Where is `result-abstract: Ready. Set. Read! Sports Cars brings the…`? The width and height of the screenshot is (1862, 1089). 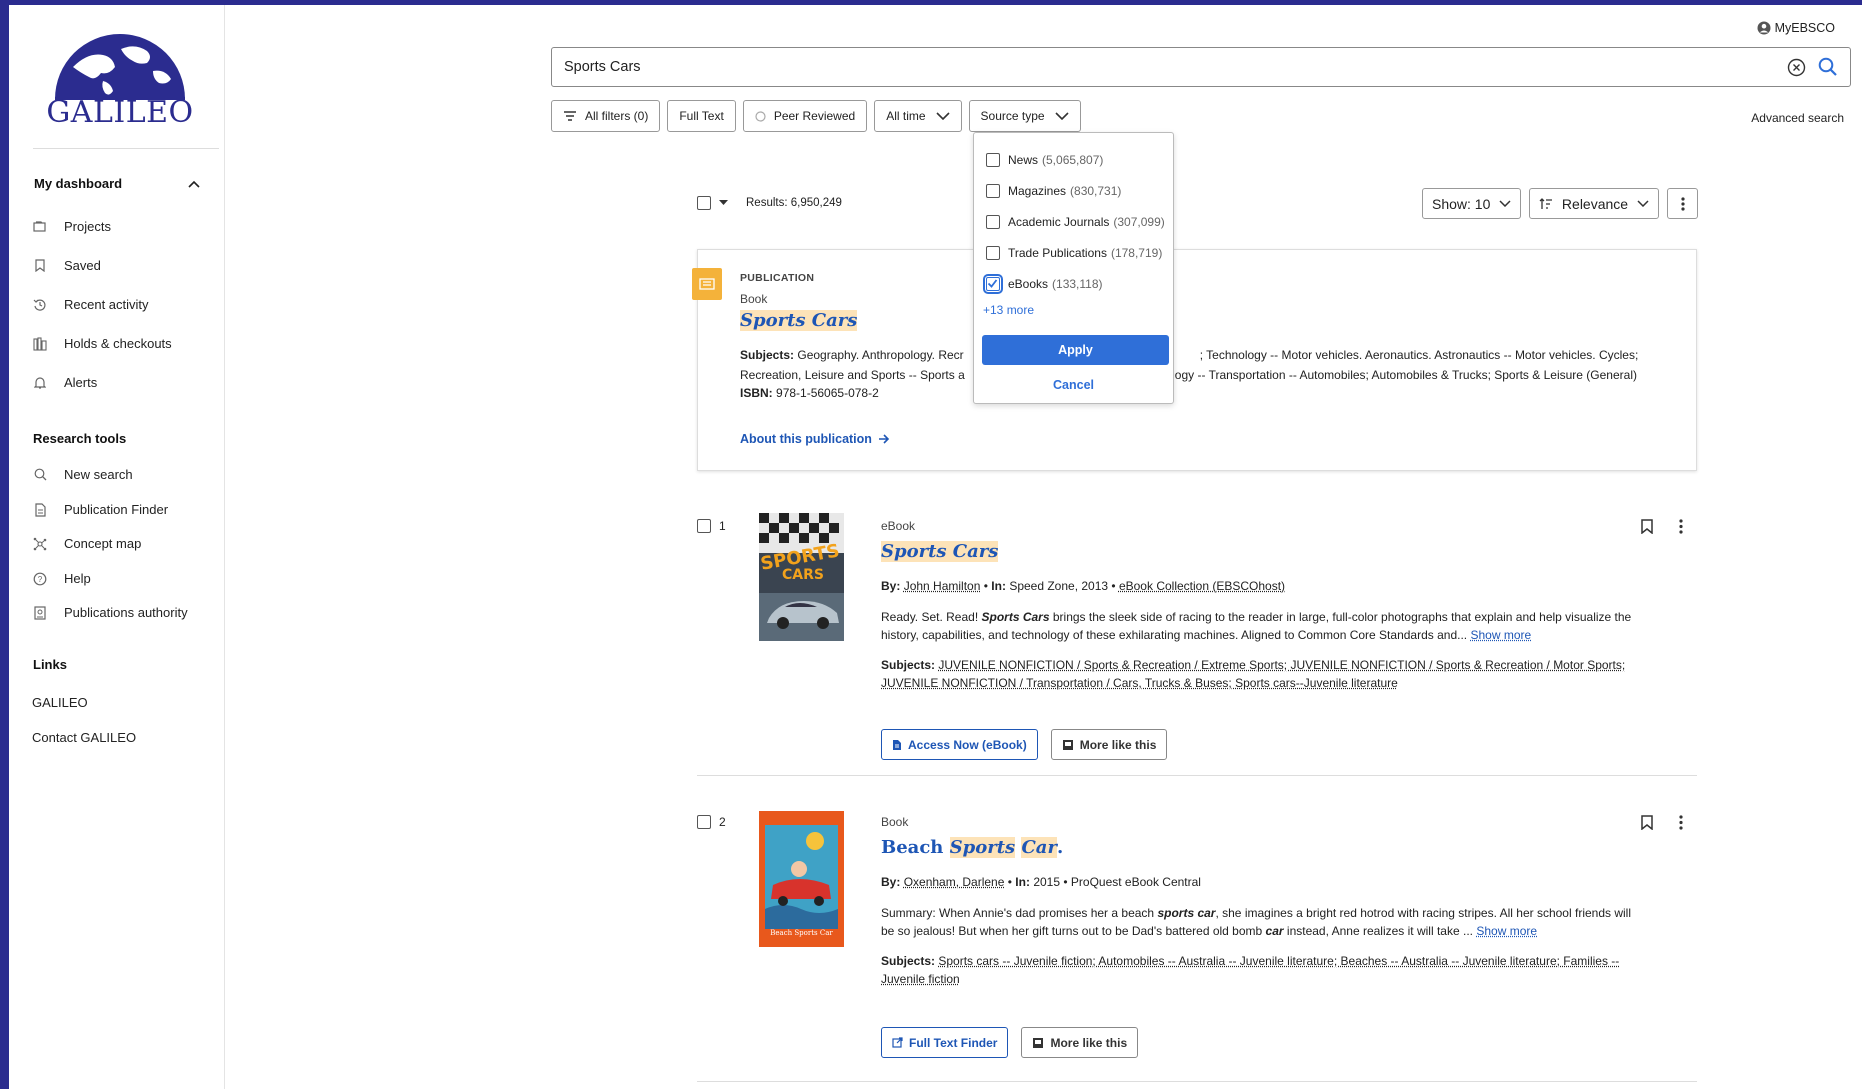
result-abstract: Ready. Set. Read! Sports Cars brings the… is located at coordinates (1261, 626).